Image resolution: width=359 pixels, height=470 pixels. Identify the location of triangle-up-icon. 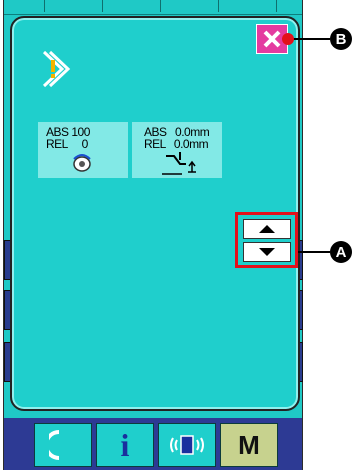
(267, 229).